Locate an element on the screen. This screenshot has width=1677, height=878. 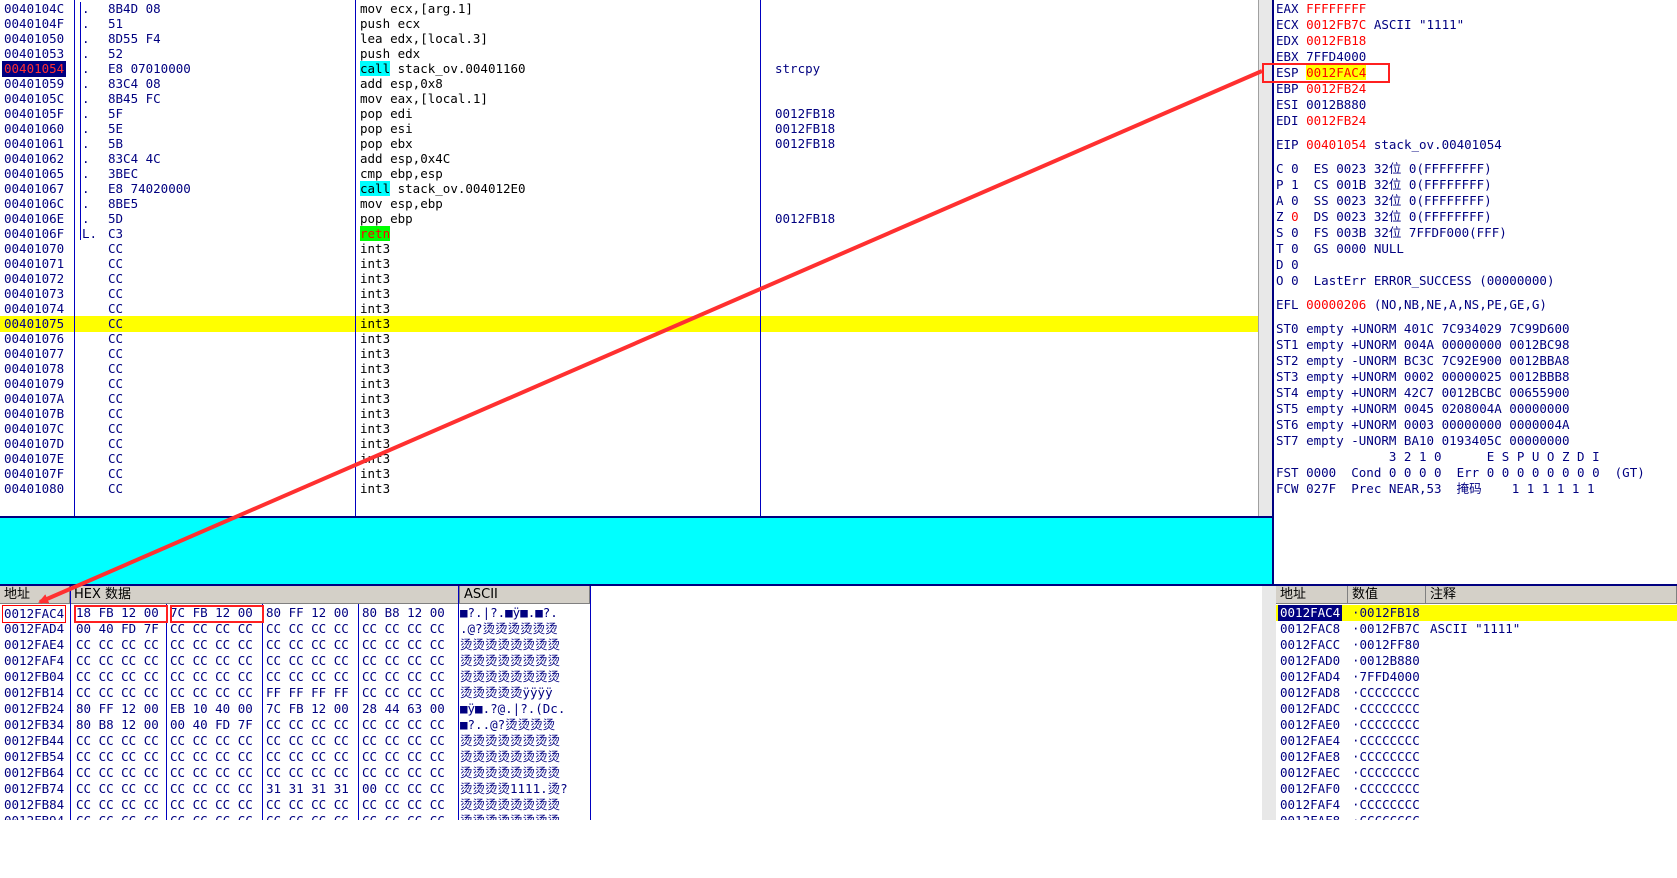
register-ebp: EBP 0012FB24 is located at coordinates (1321, 89).